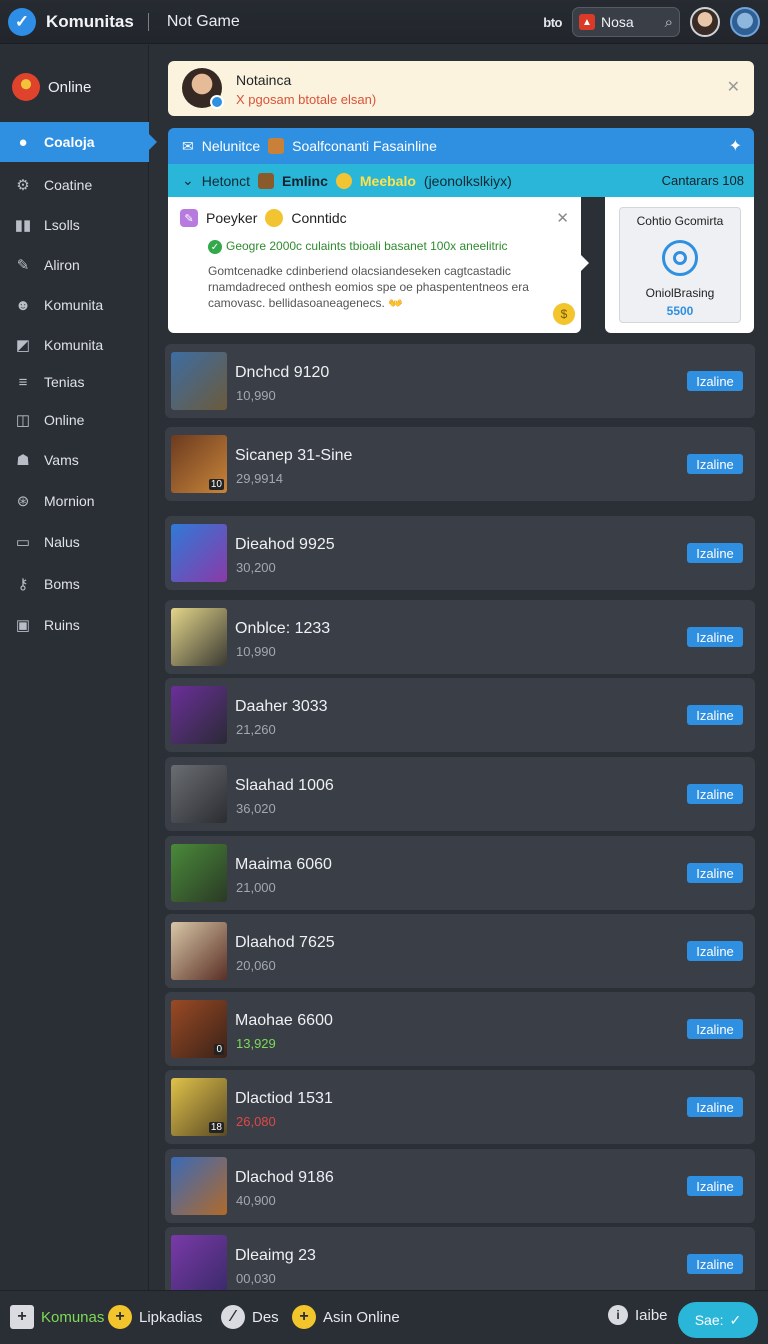 This screenshot has width=768, height=1344. Describe the element at coordinates (461, 88) in the screenshot. I see `notification-card: Notainca Х pgosam btotale elsan) ✕` at that location.